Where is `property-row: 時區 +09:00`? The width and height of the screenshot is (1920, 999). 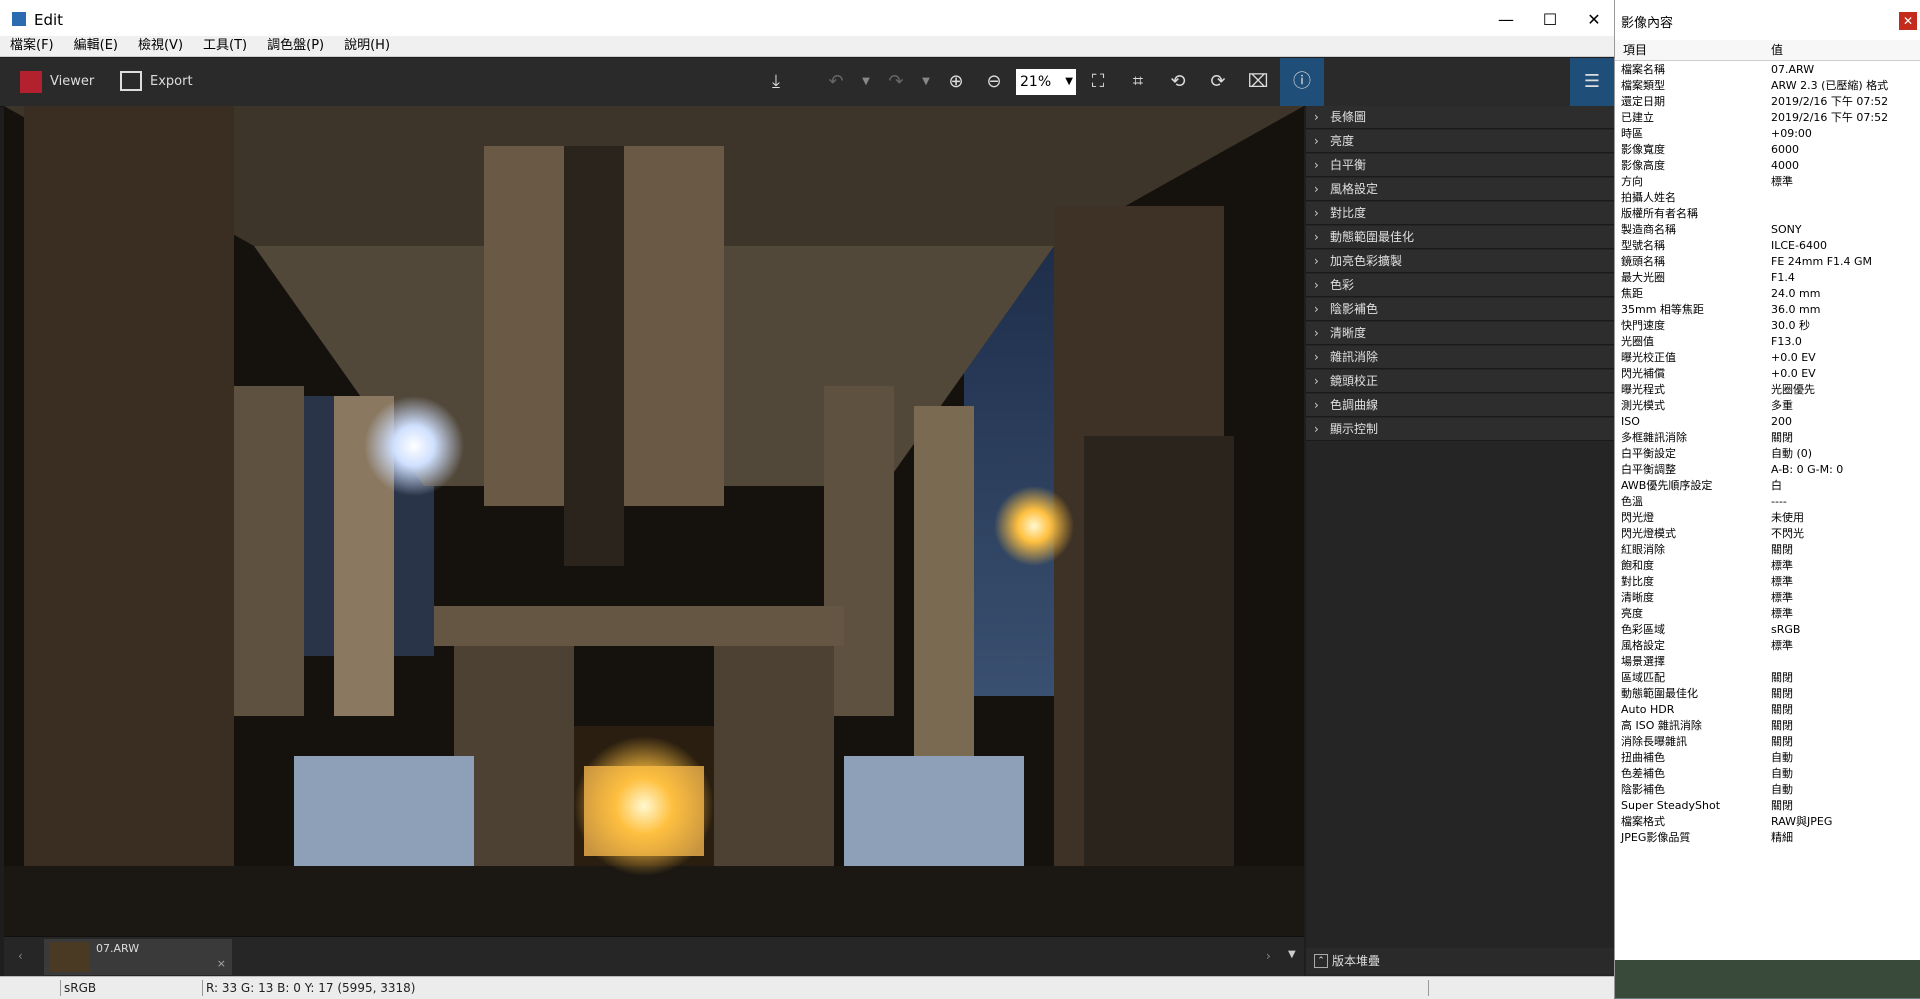
property-row: 時區 +09:00 is located at coordinates (1767, 134).